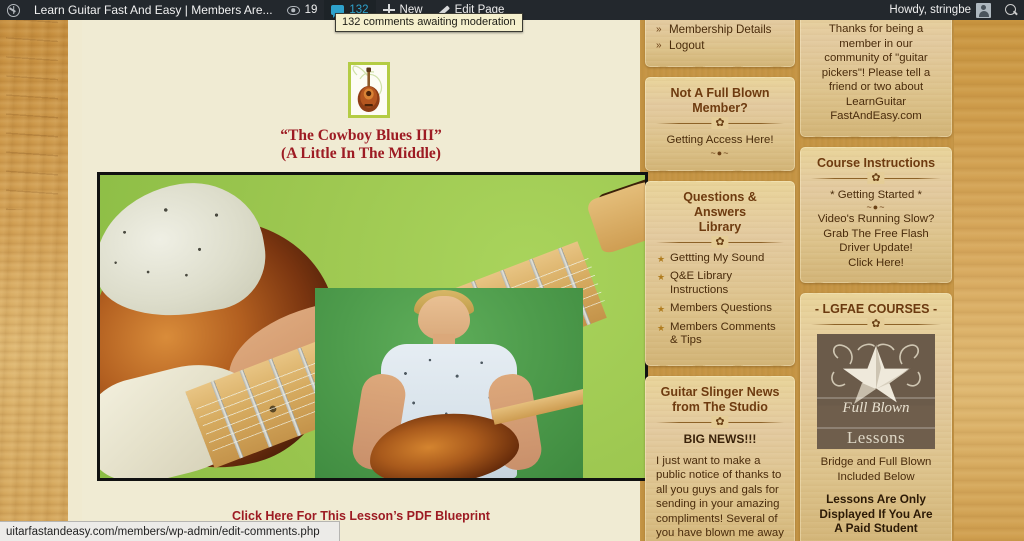 The width and height of the screenshot is (1024, 541). What do you see at coordinates (989, 280) in the screenshot?
I see `right-wood-texture` at bounding box center [989, 280].